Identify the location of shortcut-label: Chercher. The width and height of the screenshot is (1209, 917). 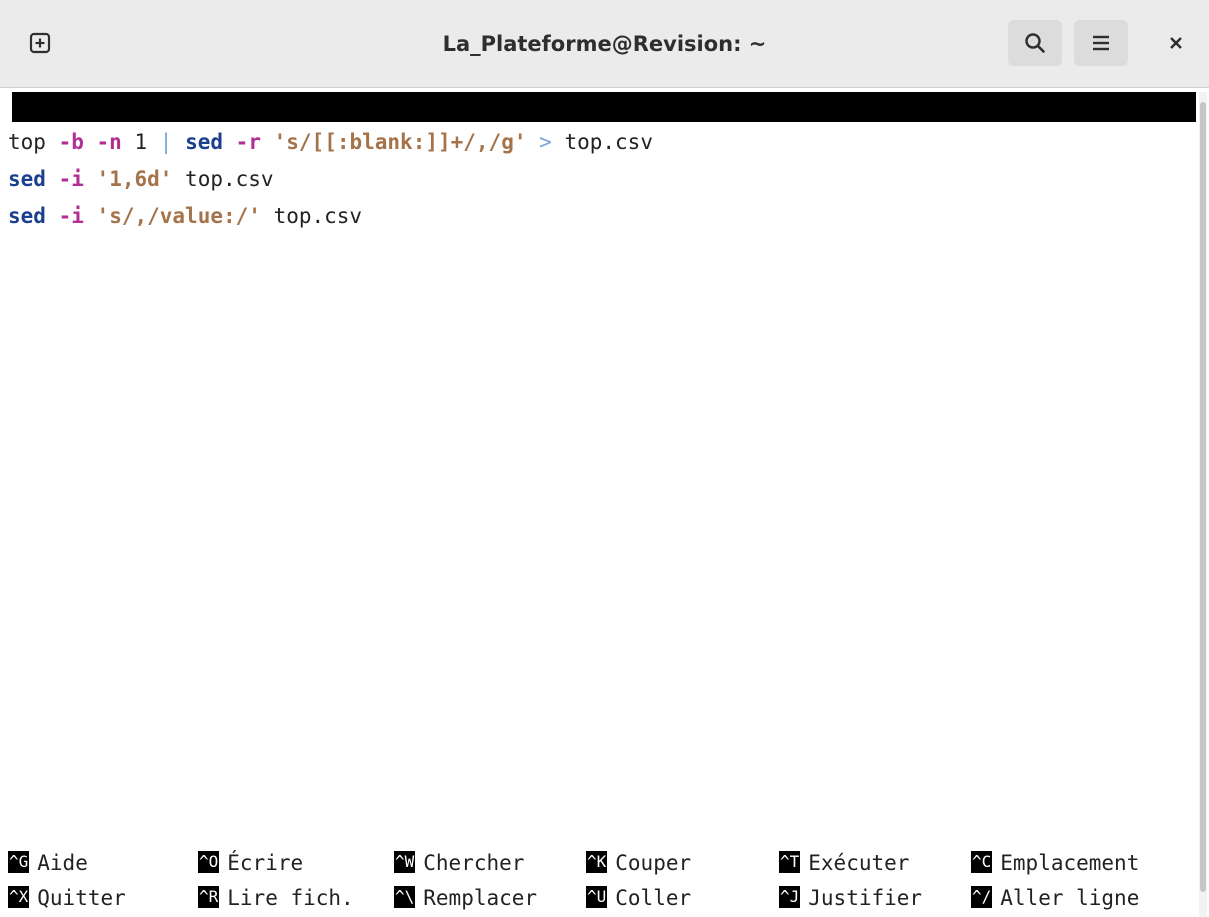
(474, 863).